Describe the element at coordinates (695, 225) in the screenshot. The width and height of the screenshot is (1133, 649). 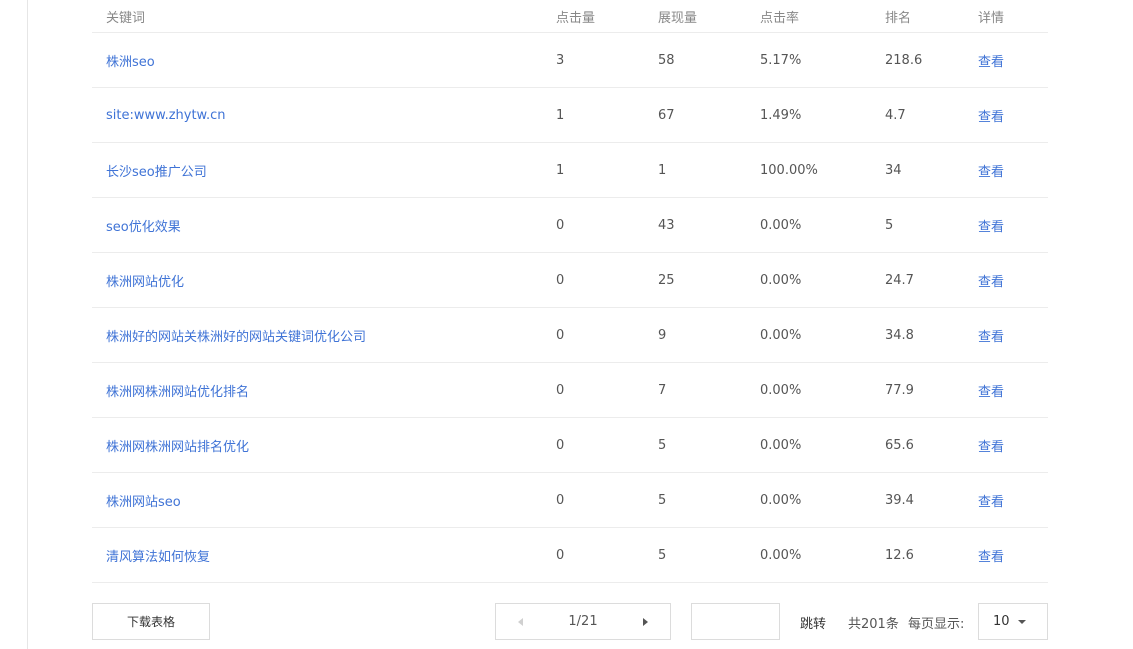
I see `impressions-cell: 43` at that location.